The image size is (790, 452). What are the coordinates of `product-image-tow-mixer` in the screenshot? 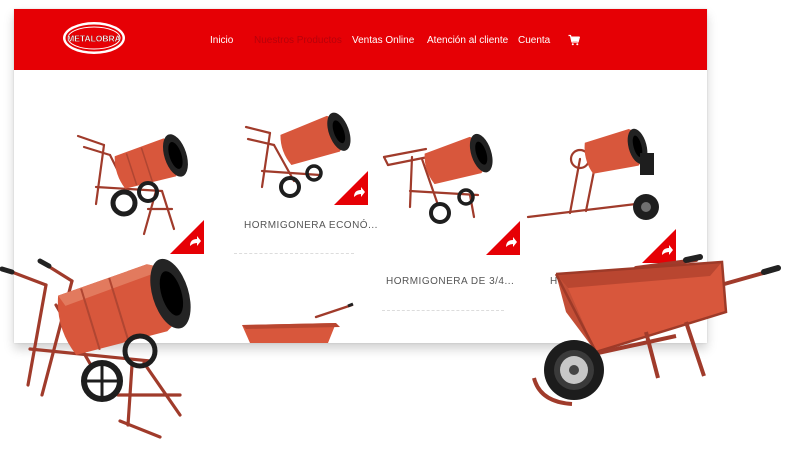 It's located at (596, 175).